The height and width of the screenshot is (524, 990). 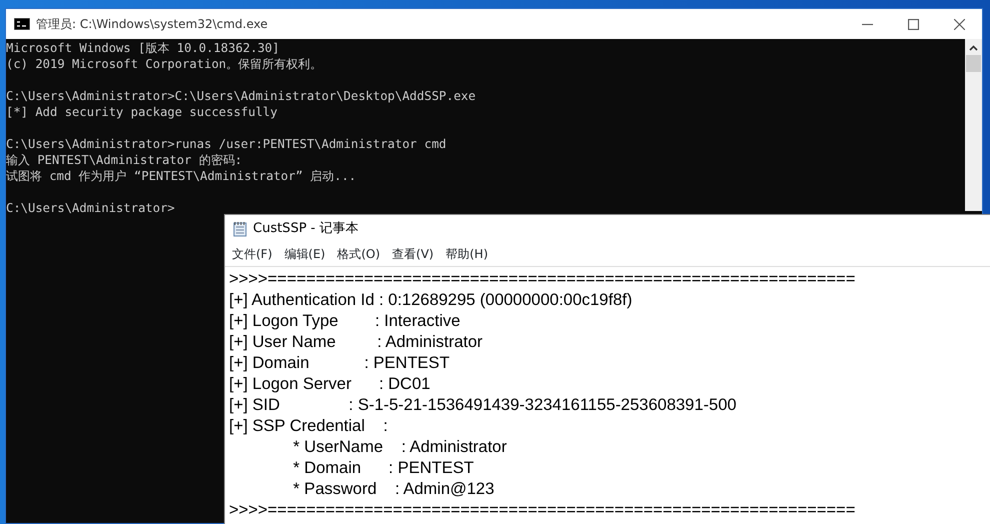 I want to click on text-line: [+] Logon Server : DC01, so click(x=330, y=384).